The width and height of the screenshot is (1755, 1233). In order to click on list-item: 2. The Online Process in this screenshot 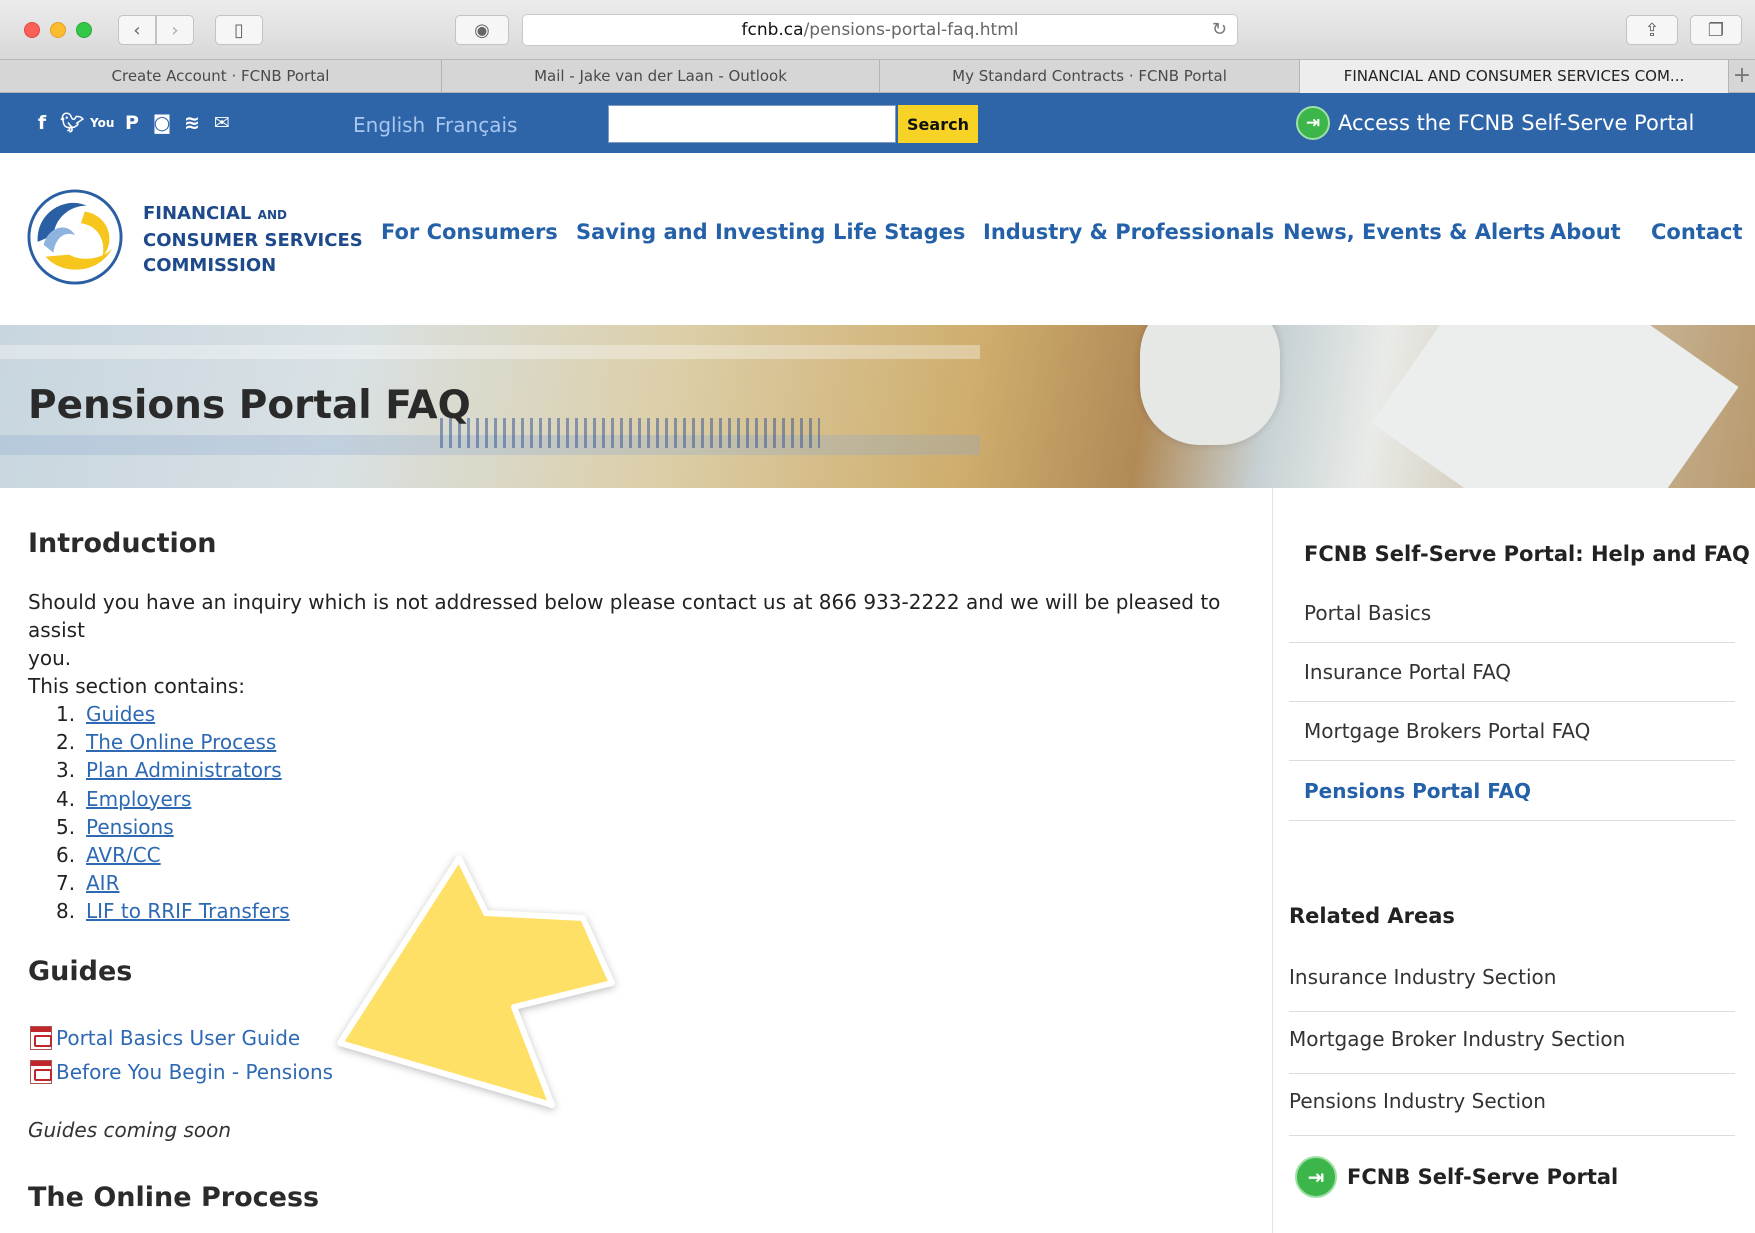, I will do `click(173, 742)`.